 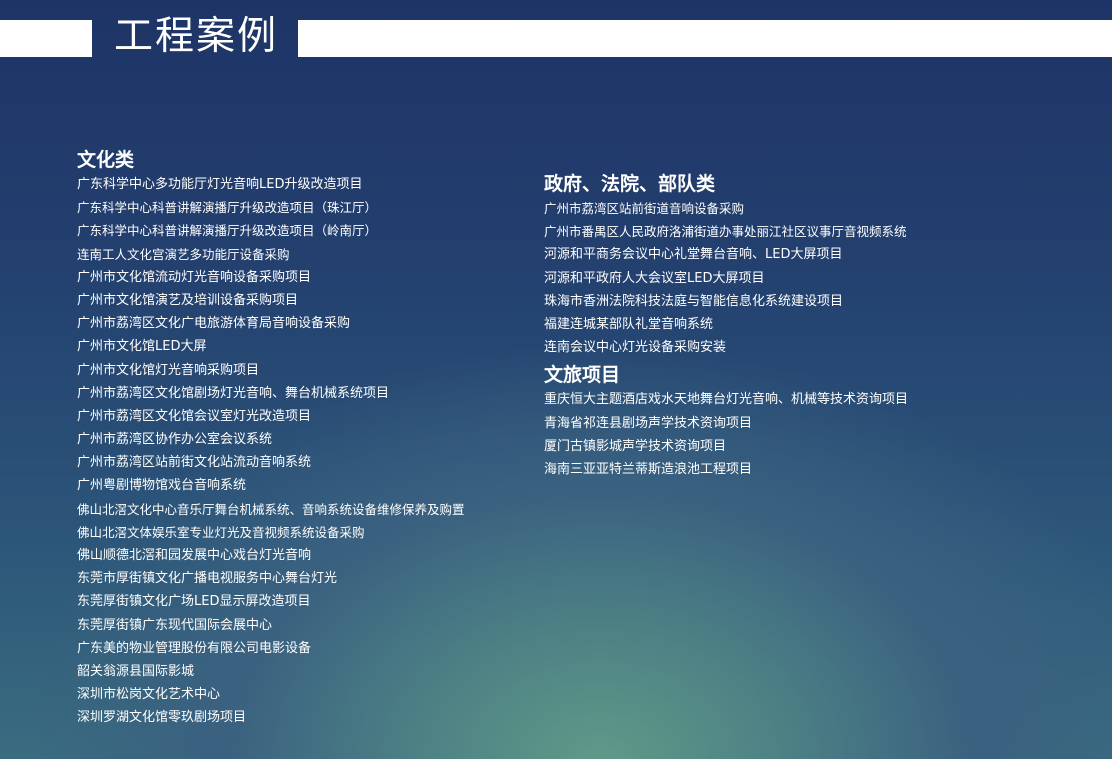 I want to click on project-item: 深圳市松岗文化艺术中心, so click(x=149, y=695).